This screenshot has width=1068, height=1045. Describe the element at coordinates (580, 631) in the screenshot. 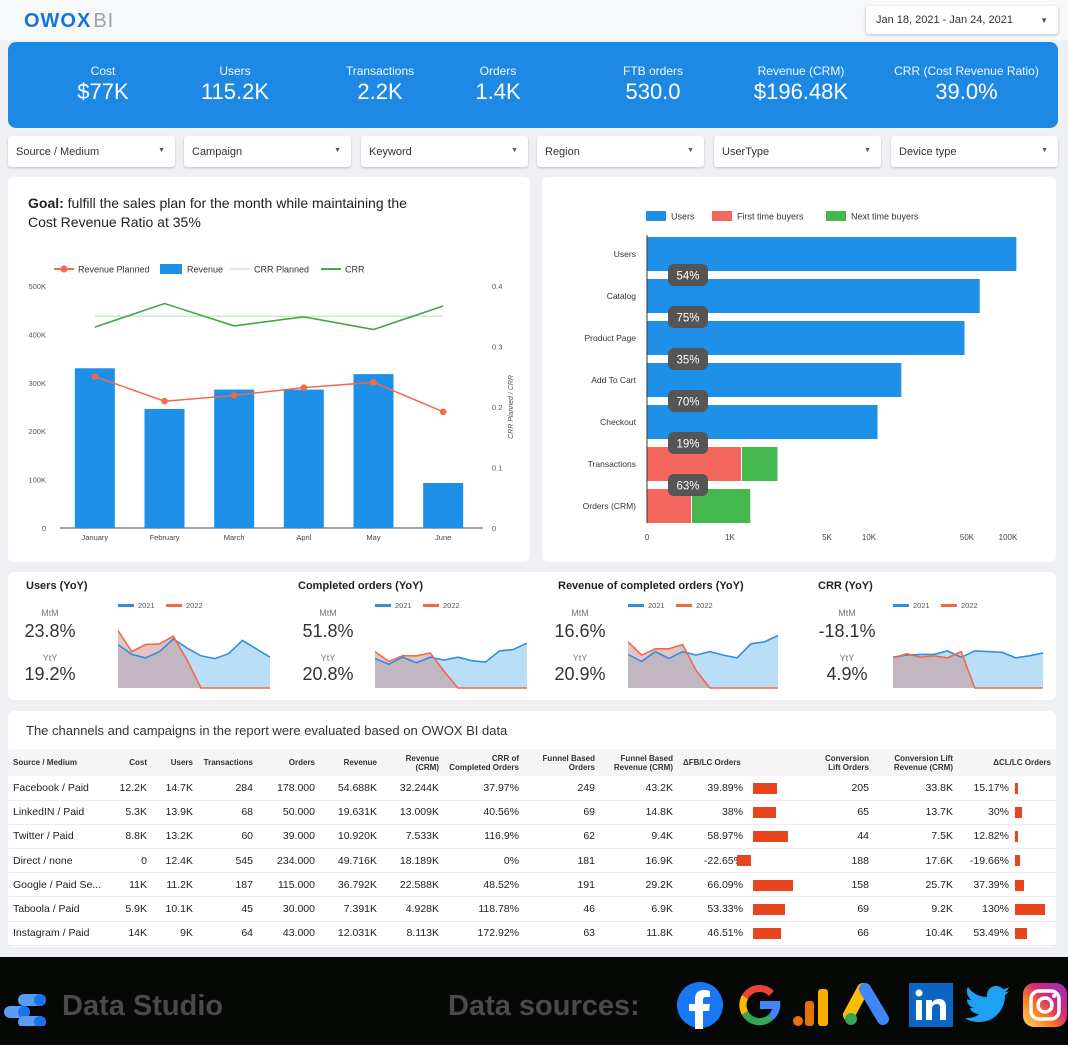

I see `mtm-value: 16.6%` at that location.